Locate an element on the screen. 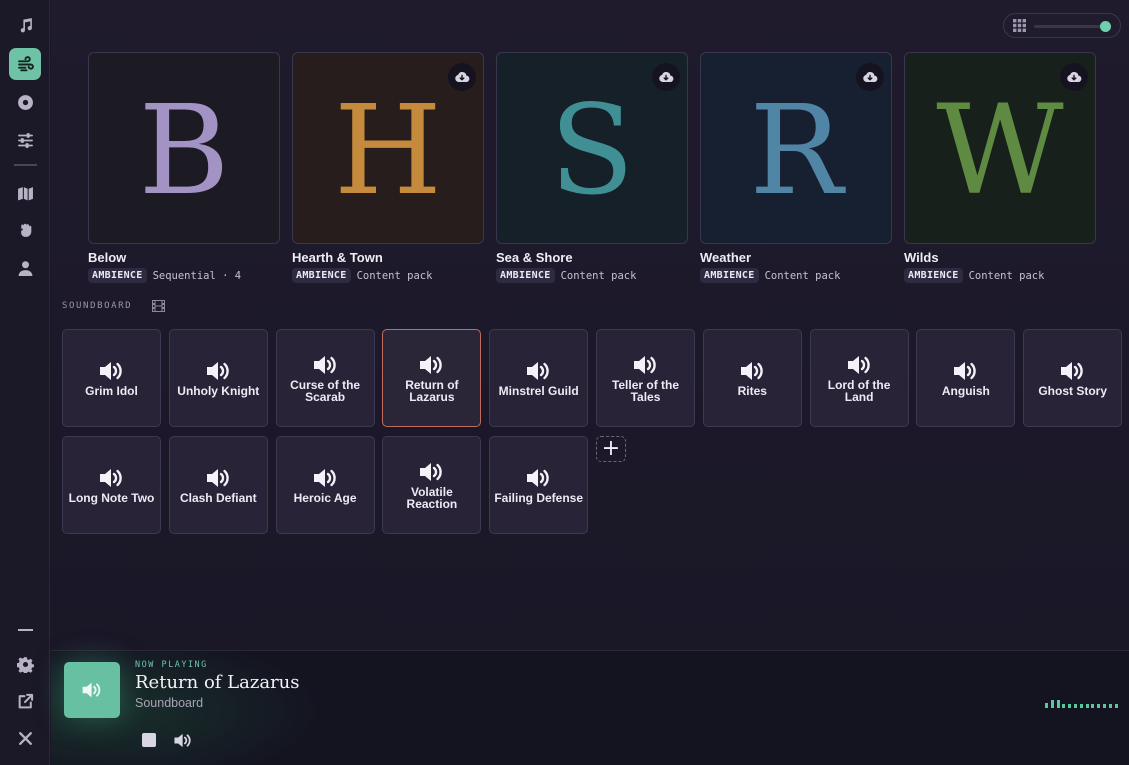 The height and width of the screenshot is (765, 1129). sound-tile-label: Ghost Story is located at coordinates (1073, 390).